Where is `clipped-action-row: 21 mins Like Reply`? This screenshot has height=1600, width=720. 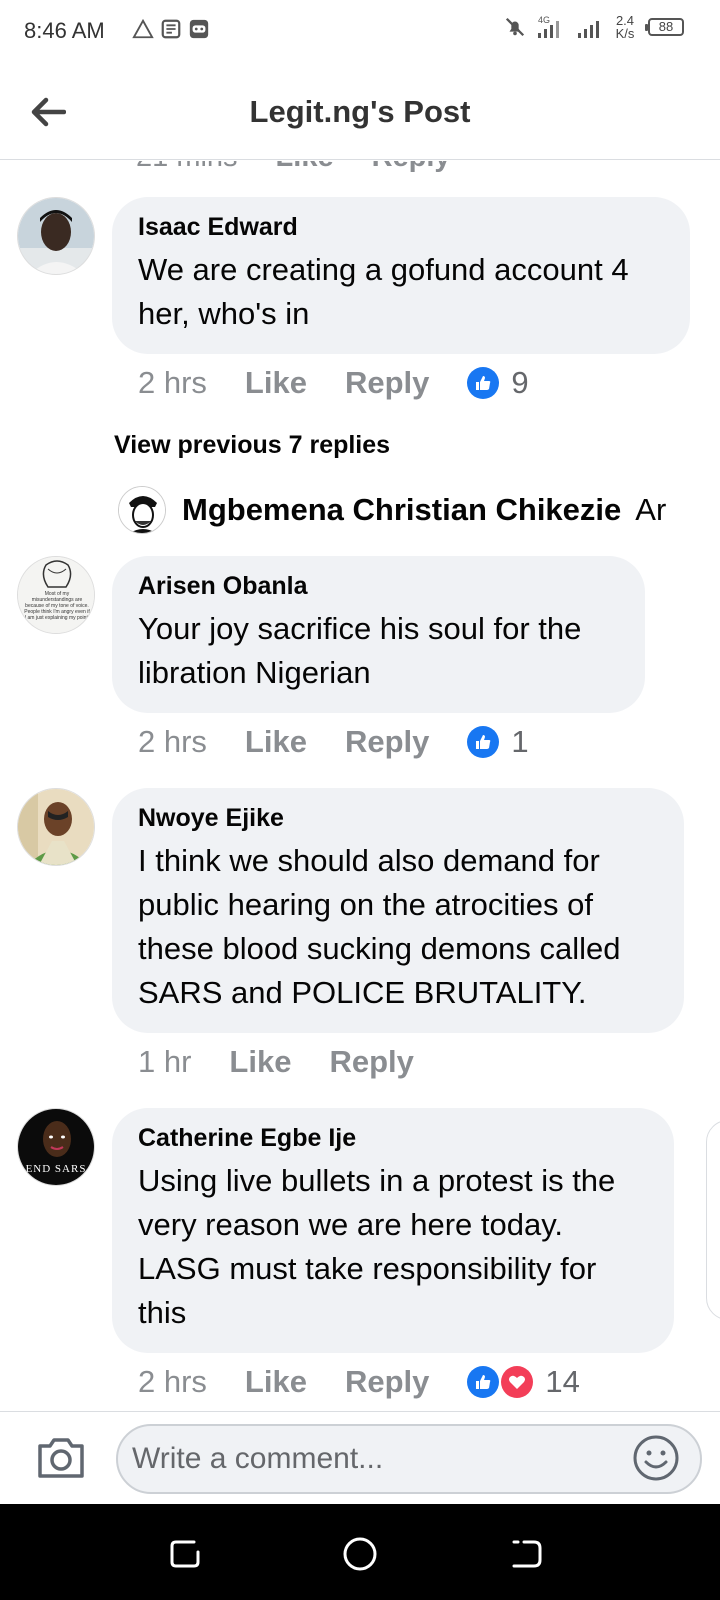
clipped-action-row: 21 mins Like Reply is located at coordinates (293, 167).